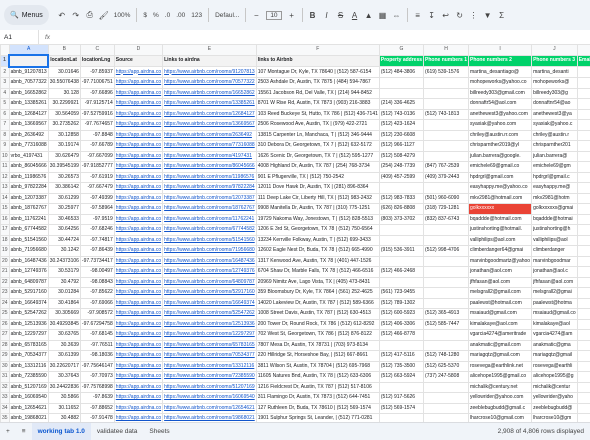 This screenshot has height=440, width=590. I want to click on table-cell: jfhfasan@aol.com, so click(500, 282).